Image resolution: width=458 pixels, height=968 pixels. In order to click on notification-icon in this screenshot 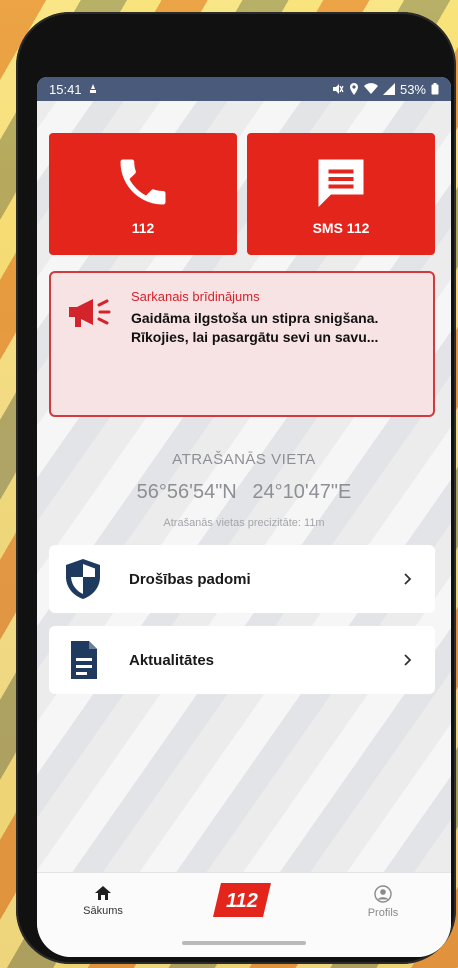, I will do `click(92, 88)`.